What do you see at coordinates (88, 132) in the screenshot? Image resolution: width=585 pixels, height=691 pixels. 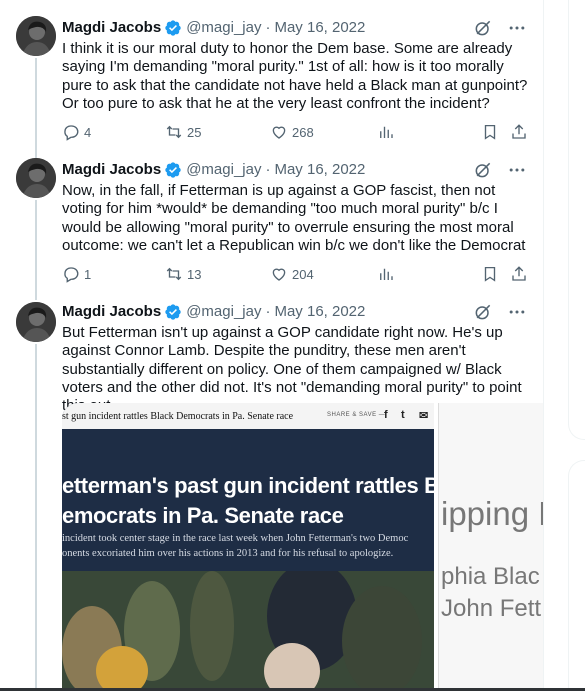 I see `reply-count: 4` at bounding box center [88, 132].